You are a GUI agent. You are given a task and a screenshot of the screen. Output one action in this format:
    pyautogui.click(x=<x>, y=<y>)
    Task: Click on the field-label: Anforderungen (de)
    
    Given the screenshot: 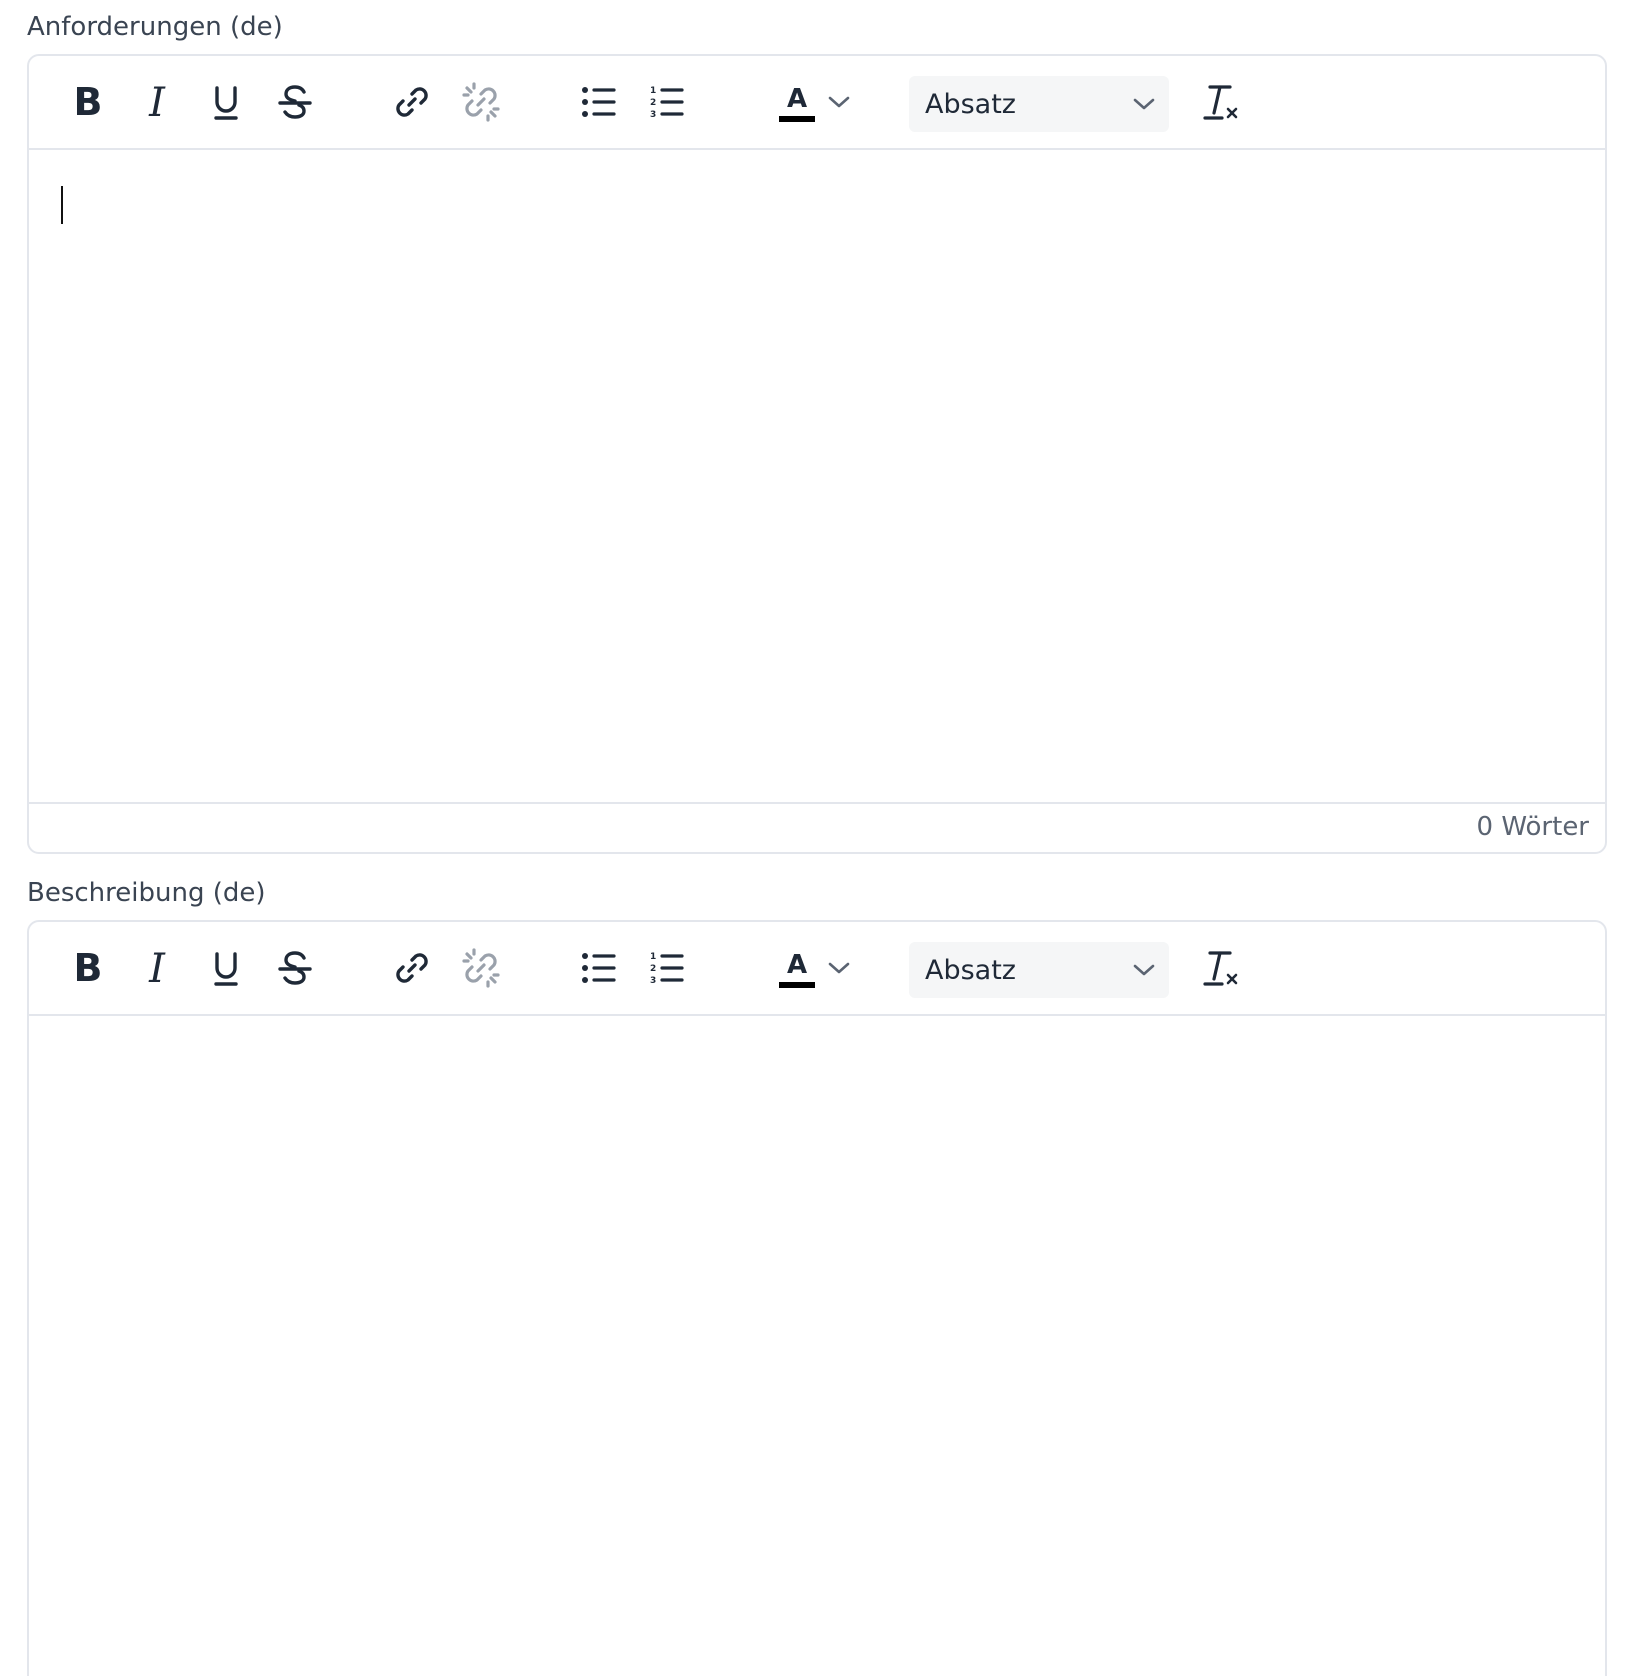 What is the action you would take?
    pyautogui.click(x=155, y=27)
    